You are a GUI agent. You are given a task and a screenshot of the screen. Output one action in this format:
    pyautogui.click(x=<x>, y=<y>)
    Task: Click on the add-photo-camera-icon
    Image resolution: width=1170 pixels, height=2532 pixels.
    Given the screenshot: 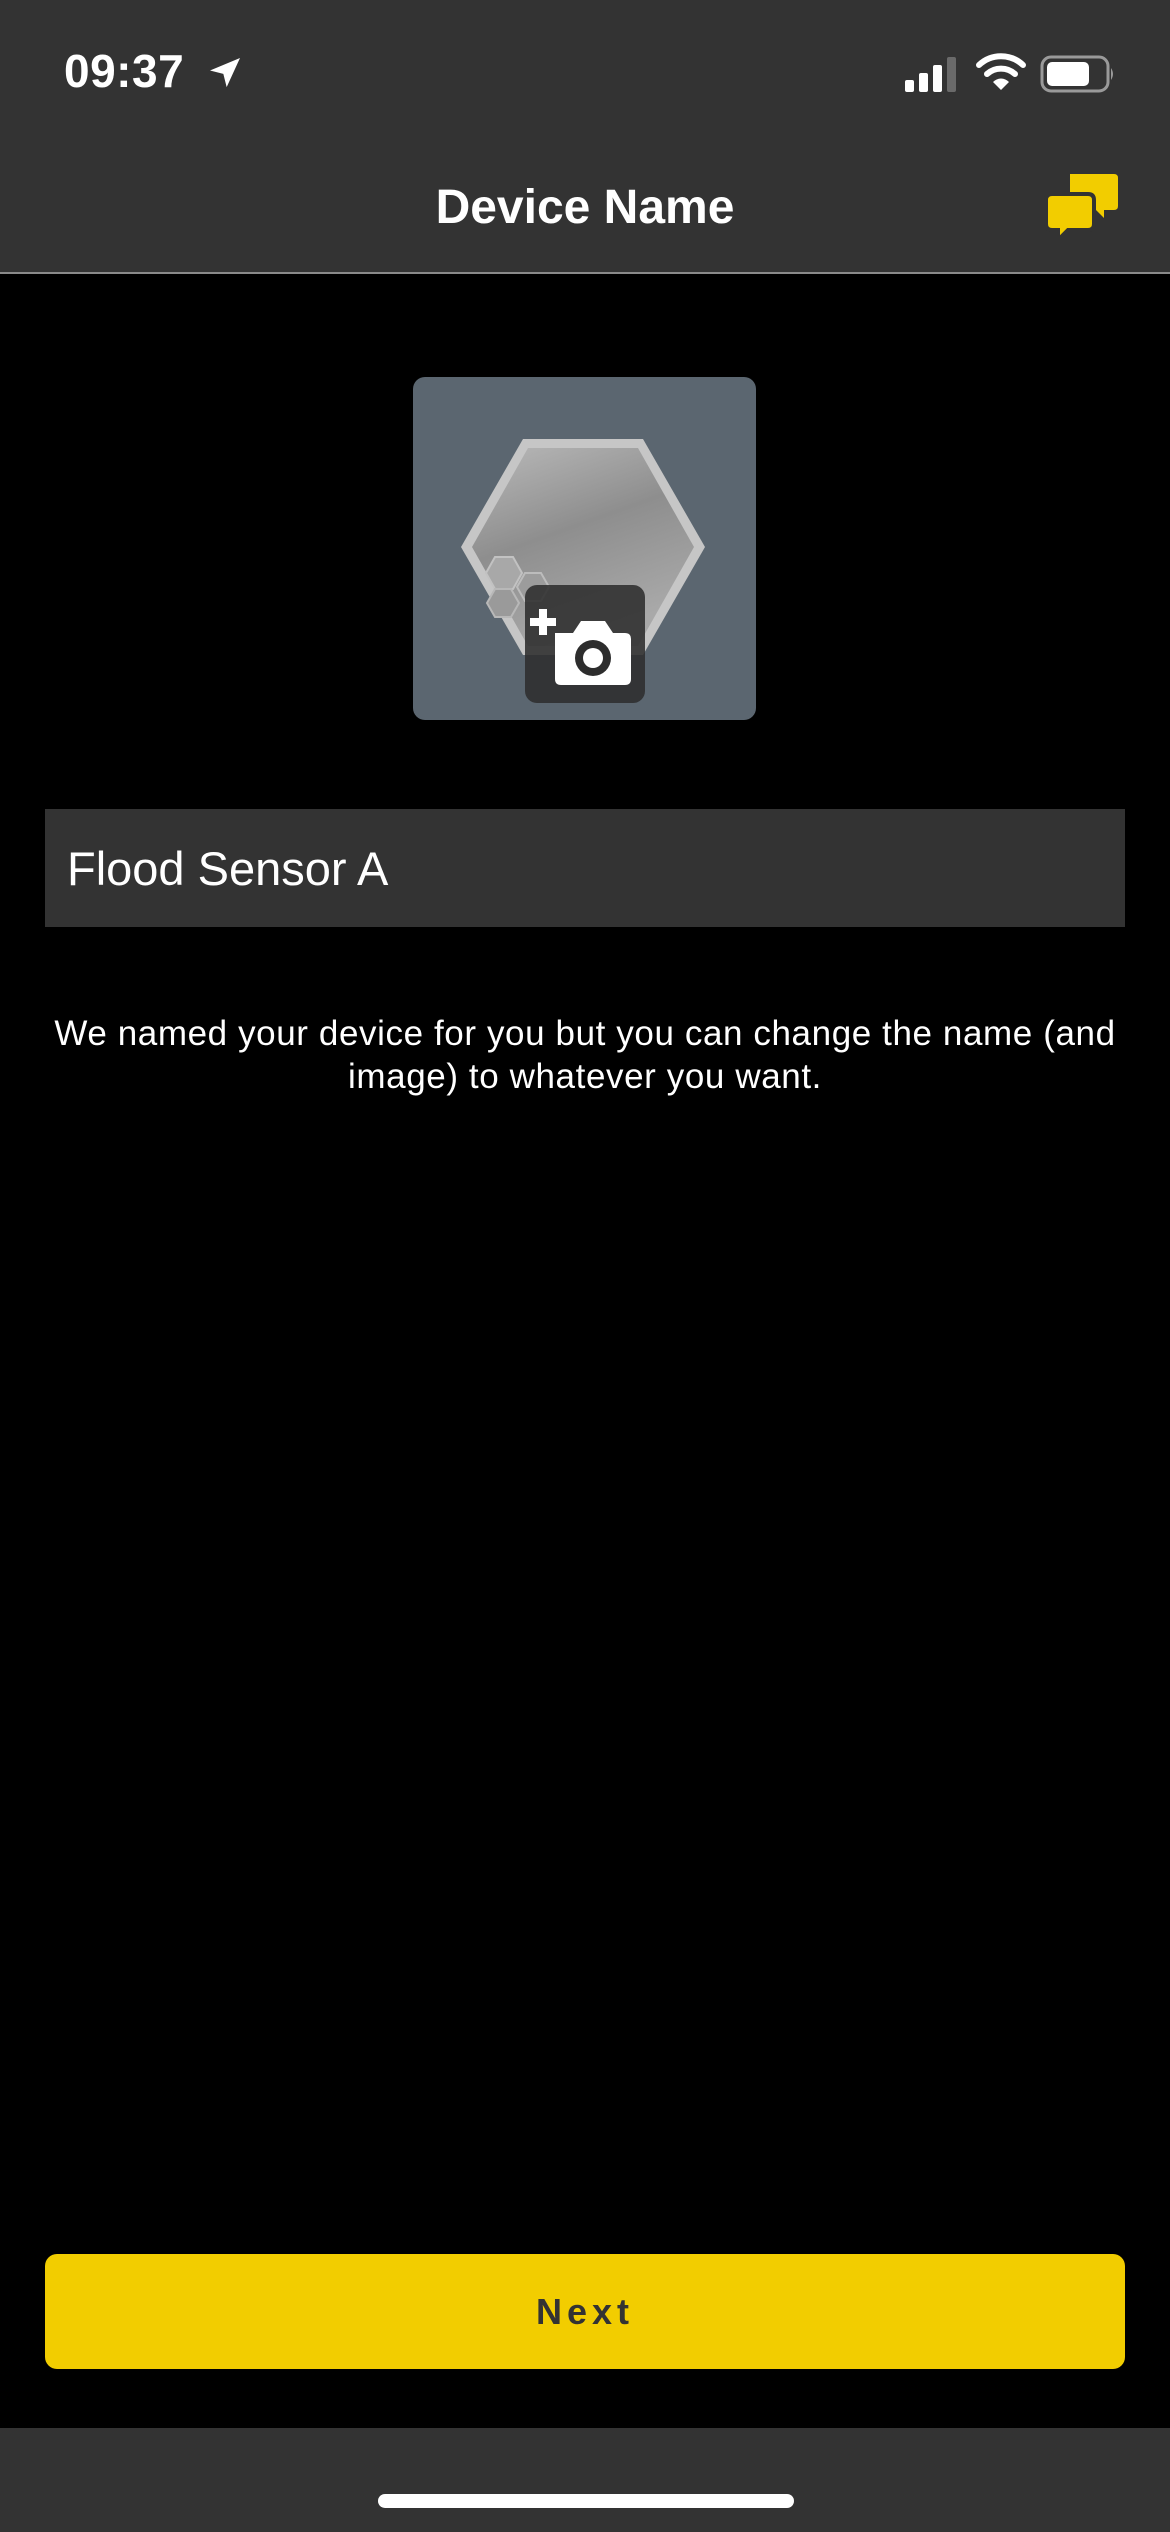 What is the action you would take?
    pyautogui.click(x=580, y=647)
    